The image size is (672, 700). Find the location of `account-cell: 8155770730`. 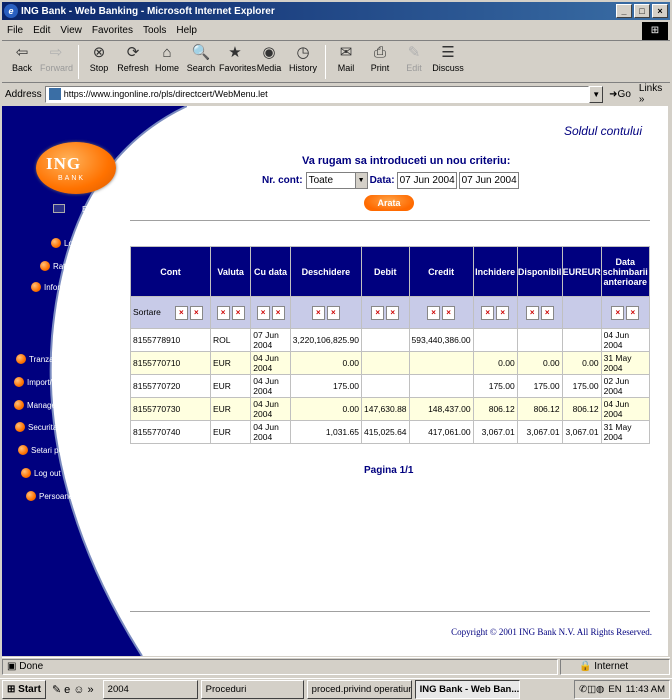

account-cell: 8155770730 is located at coordinates (170, 409).